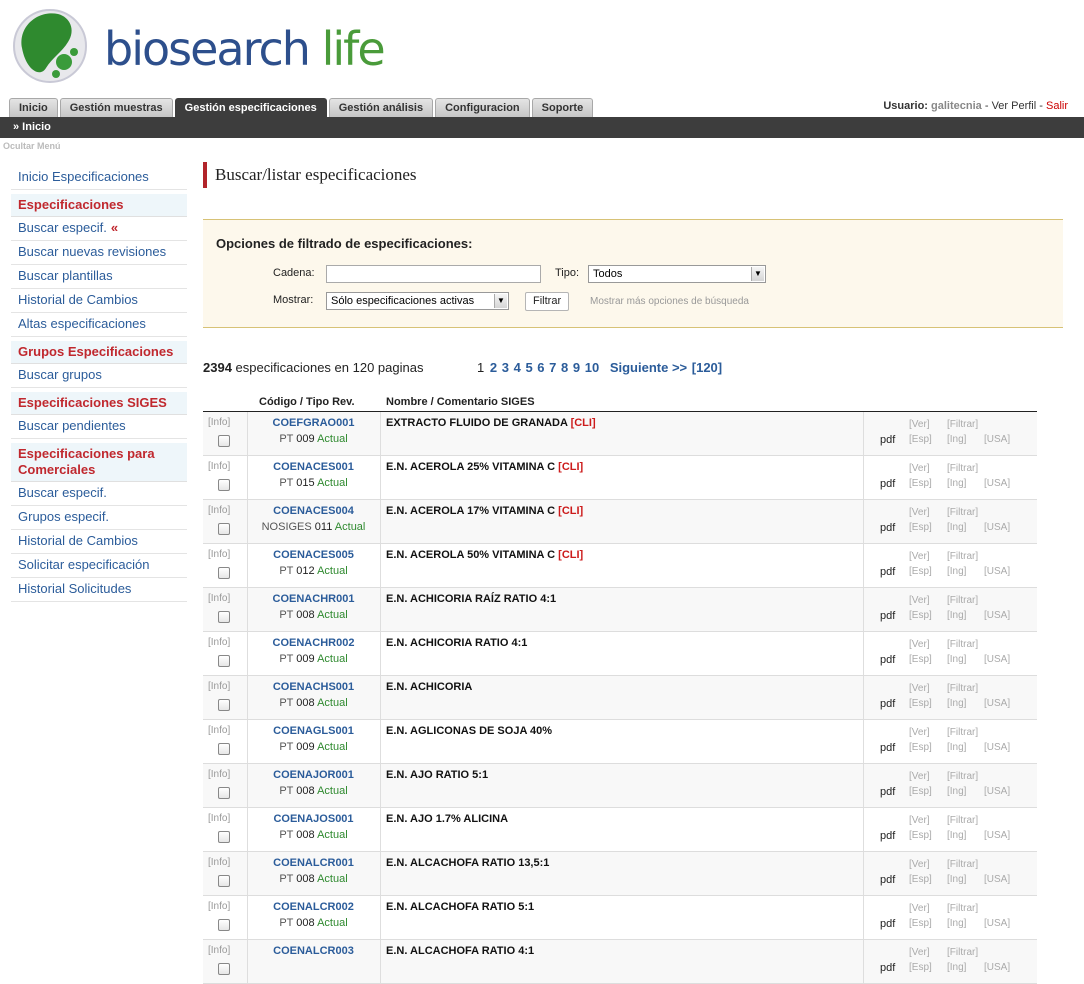  Describe the element at coordinates (493, 367) in the screenshot. I see `pager-page-2: 2` at that location.